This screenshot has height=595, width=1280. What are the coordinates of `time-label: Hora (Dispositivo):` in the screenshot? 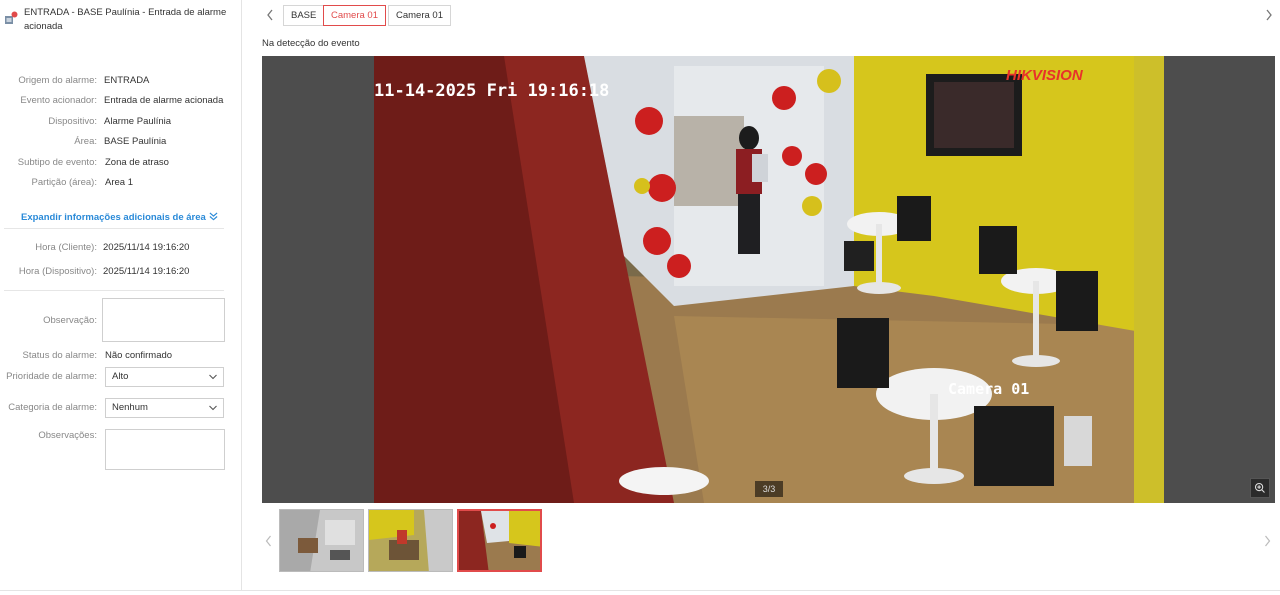 It's located at (57, 271).